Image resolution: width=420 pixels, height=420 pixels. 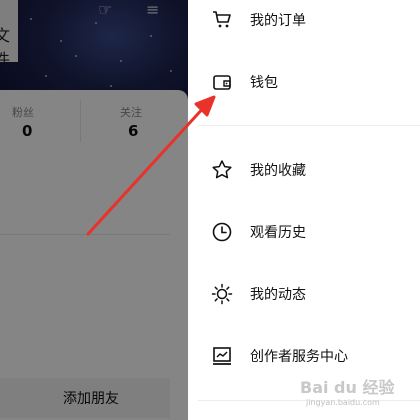 I want to click on menu-item-creator-center: 创作者服务中心, so click(x=304, y=356).